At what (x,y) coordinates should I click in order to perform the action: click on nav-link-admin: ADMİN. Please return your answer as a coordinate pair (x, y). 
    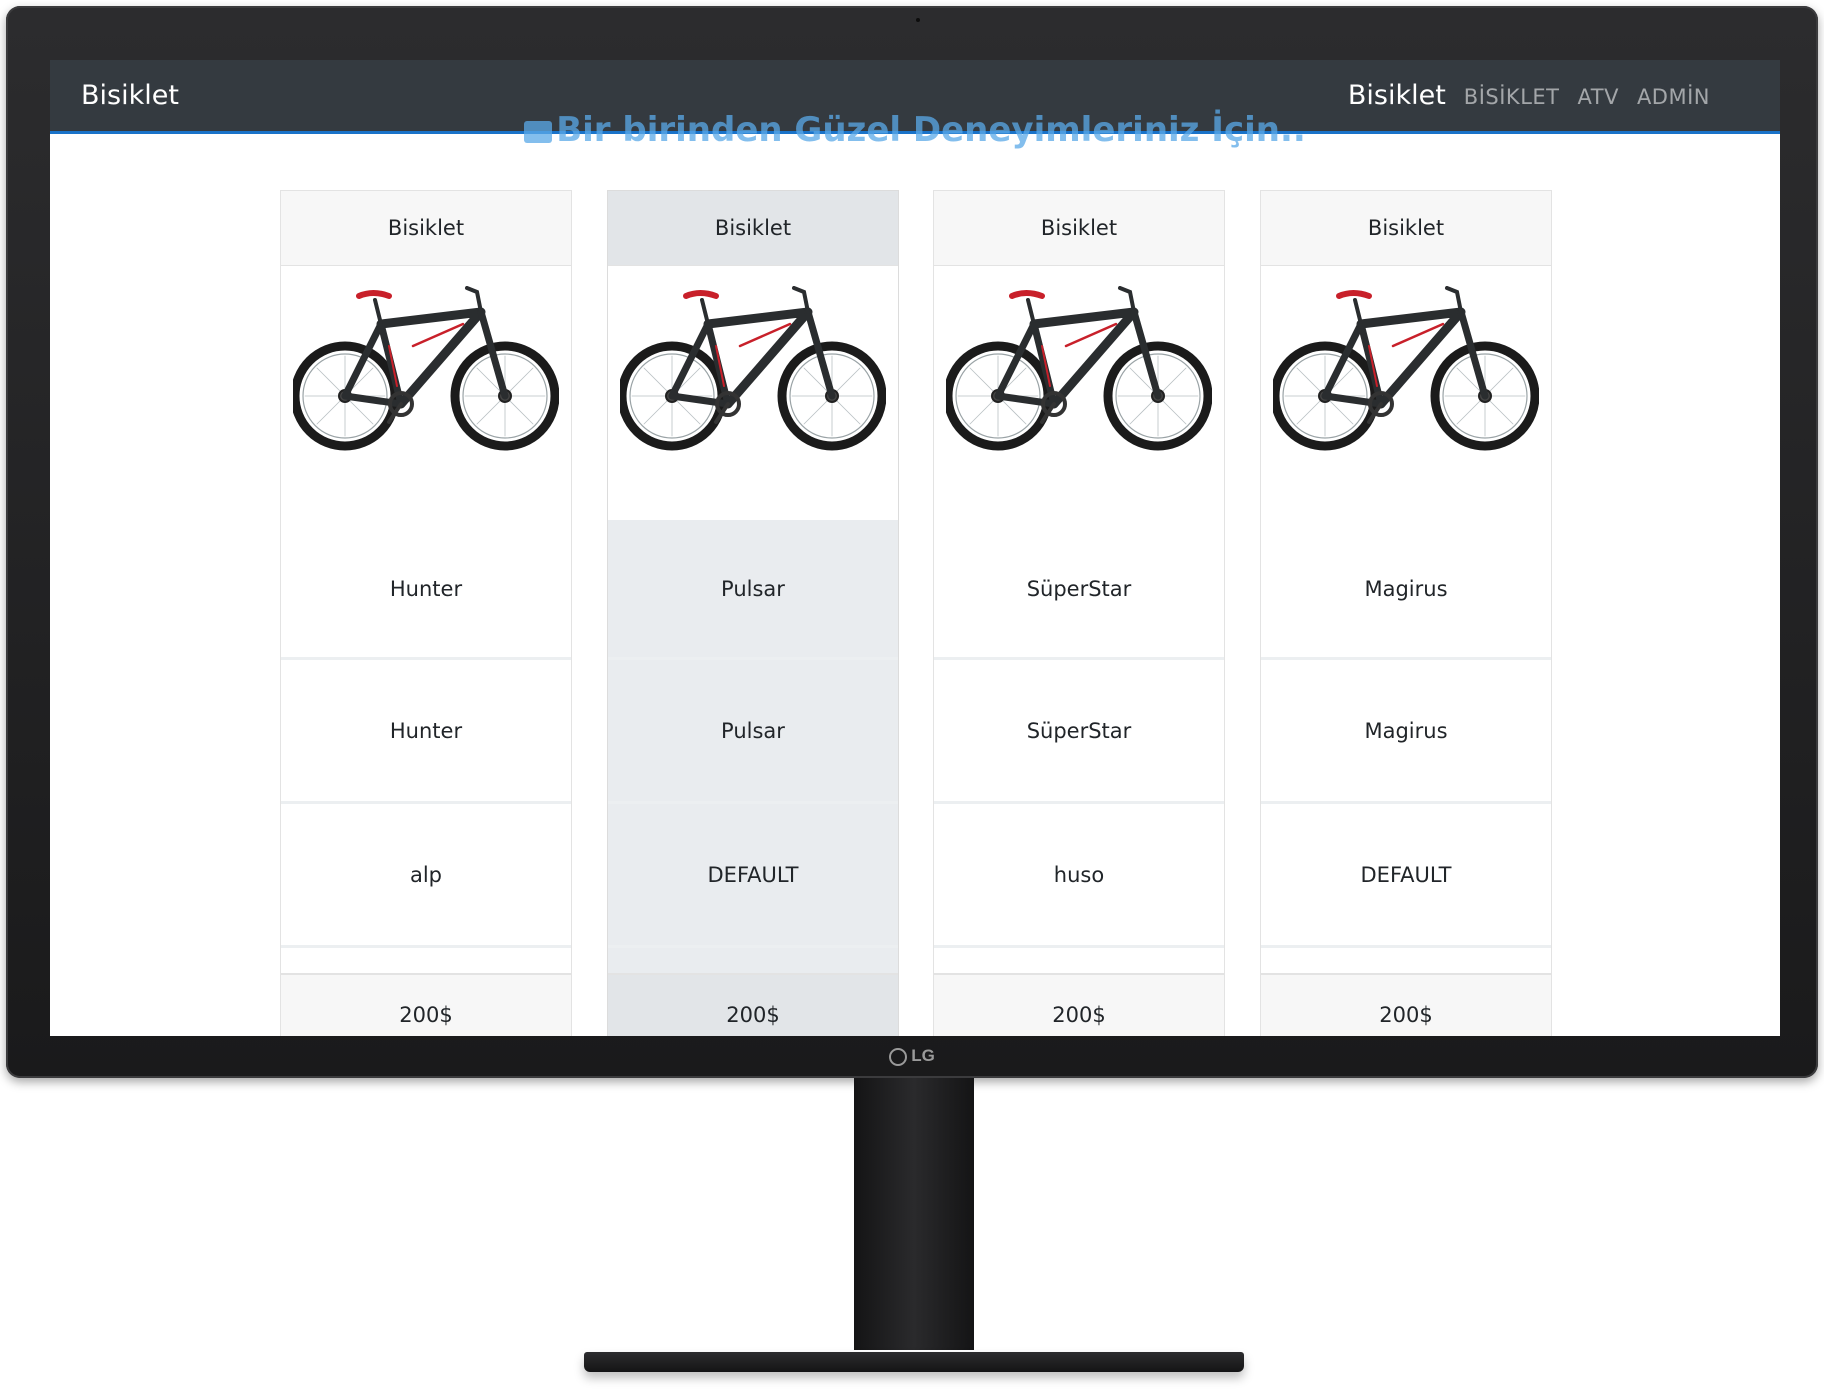
    Looking at the image, I should click on (1673, 97).